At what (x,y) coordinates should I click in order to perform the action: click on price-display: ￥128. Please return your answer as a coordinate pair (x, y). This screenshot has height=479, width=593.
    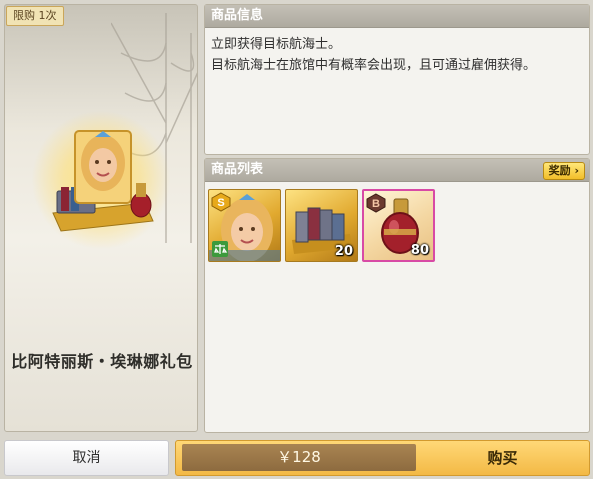
    Looking at the image, I should click on (299, 457).